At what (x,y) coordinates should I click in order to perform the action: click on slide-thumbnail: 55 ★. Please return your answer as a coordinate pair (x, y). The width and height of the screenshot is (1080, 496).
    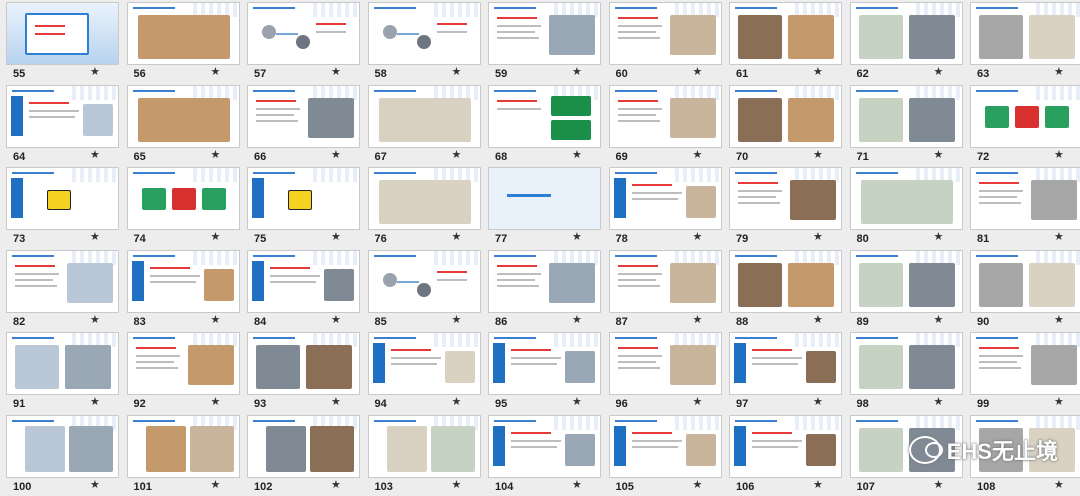
    Looking at the image, I should click on (64, 41).